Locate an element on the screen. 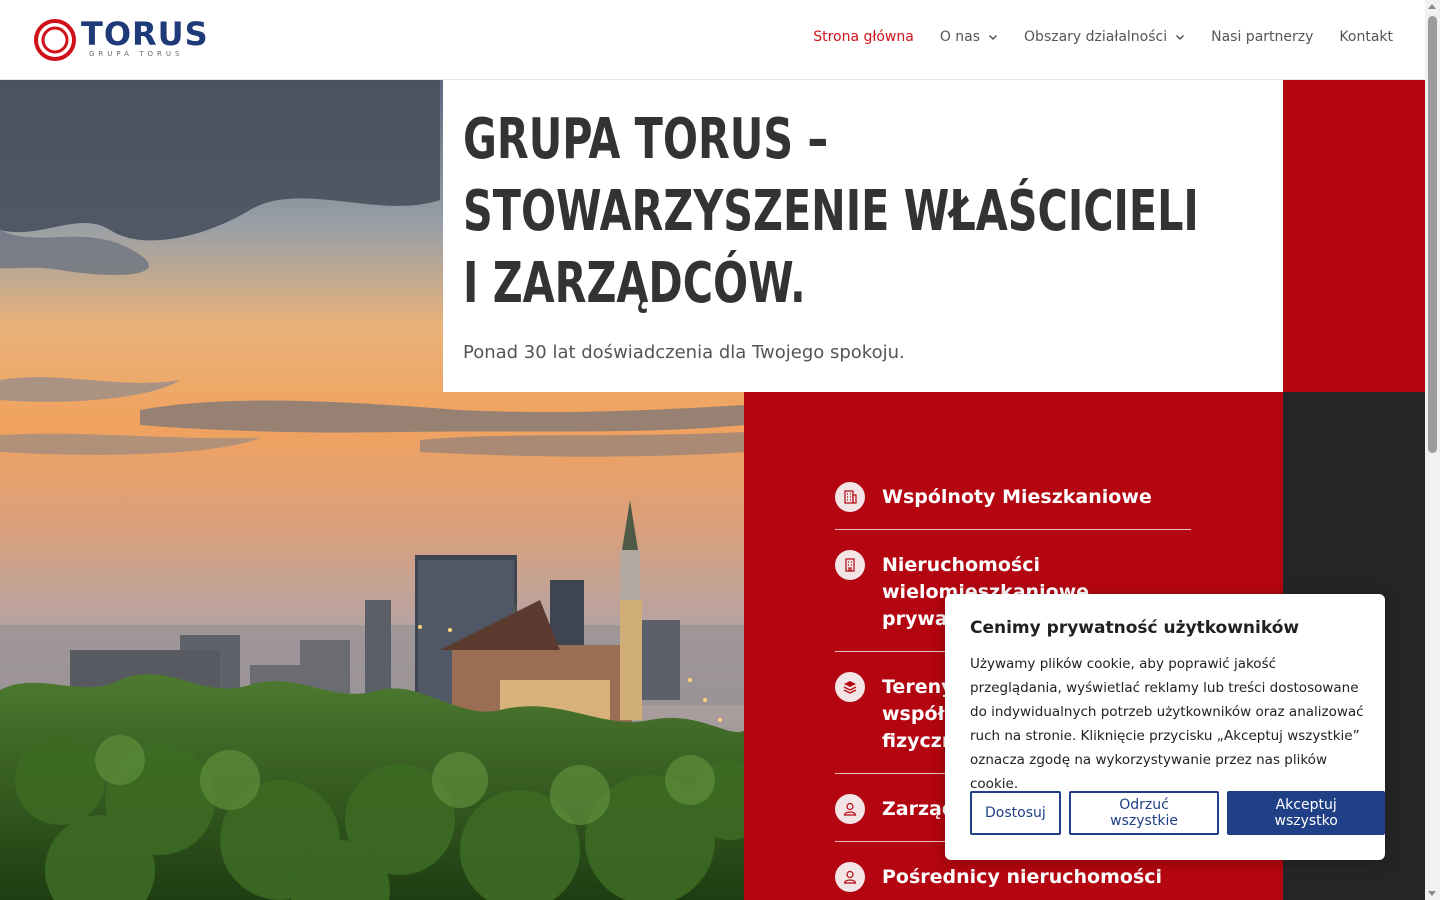  nav-item-contact: Kontakt is located at coordinates (1366, 37).